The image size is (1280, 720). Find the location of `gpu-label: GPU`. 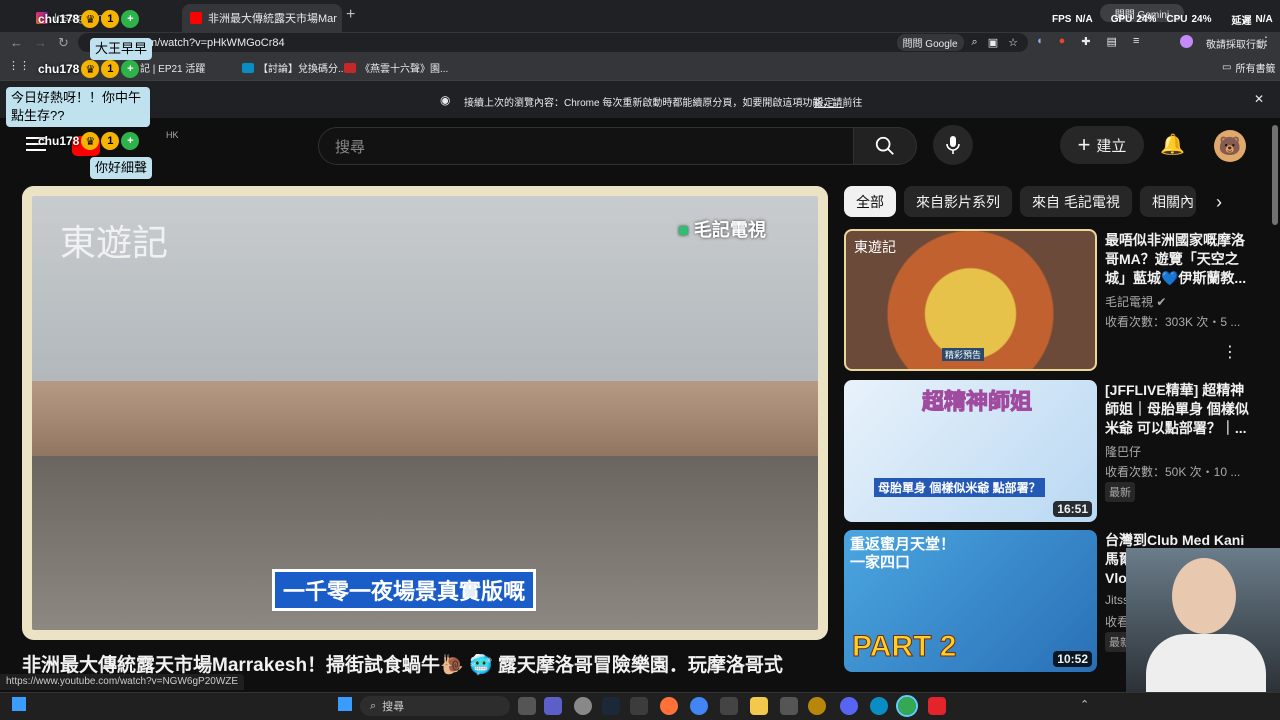

gpu-label: GPU is located at coordinates (1121, 19).